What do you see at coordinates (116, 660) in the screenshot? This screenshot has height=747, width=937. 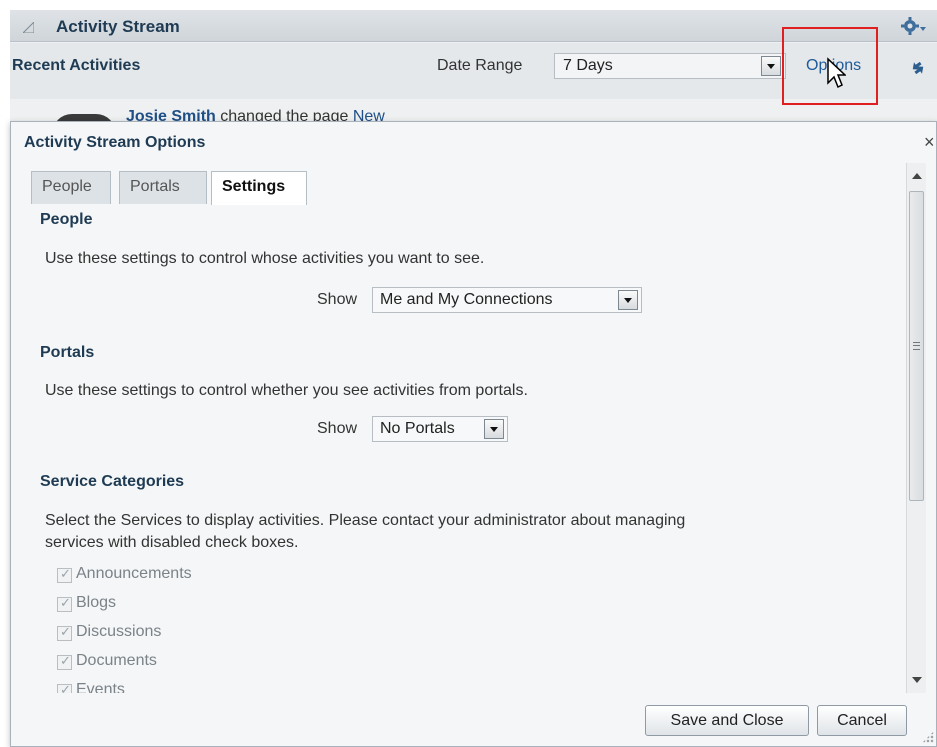 I see `checkbox-label: Documents` at bounding box center [116, 660].